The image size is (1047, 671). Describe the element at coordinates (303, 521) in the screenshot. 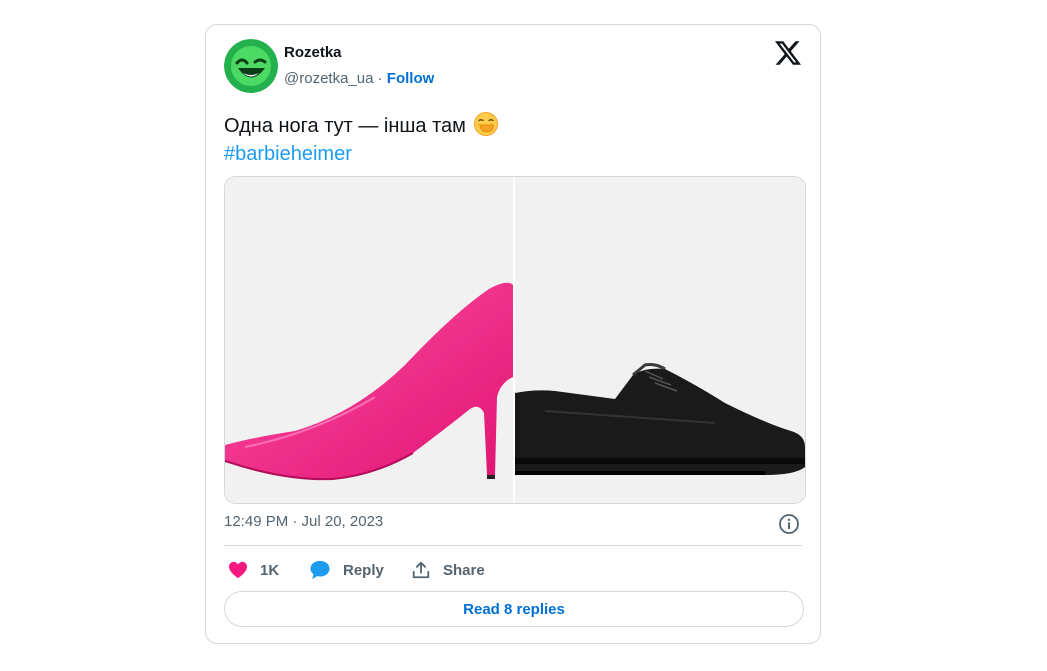

I see `tweet-timestamp: 12:49 PM · Jul 20, 2023` at that location.